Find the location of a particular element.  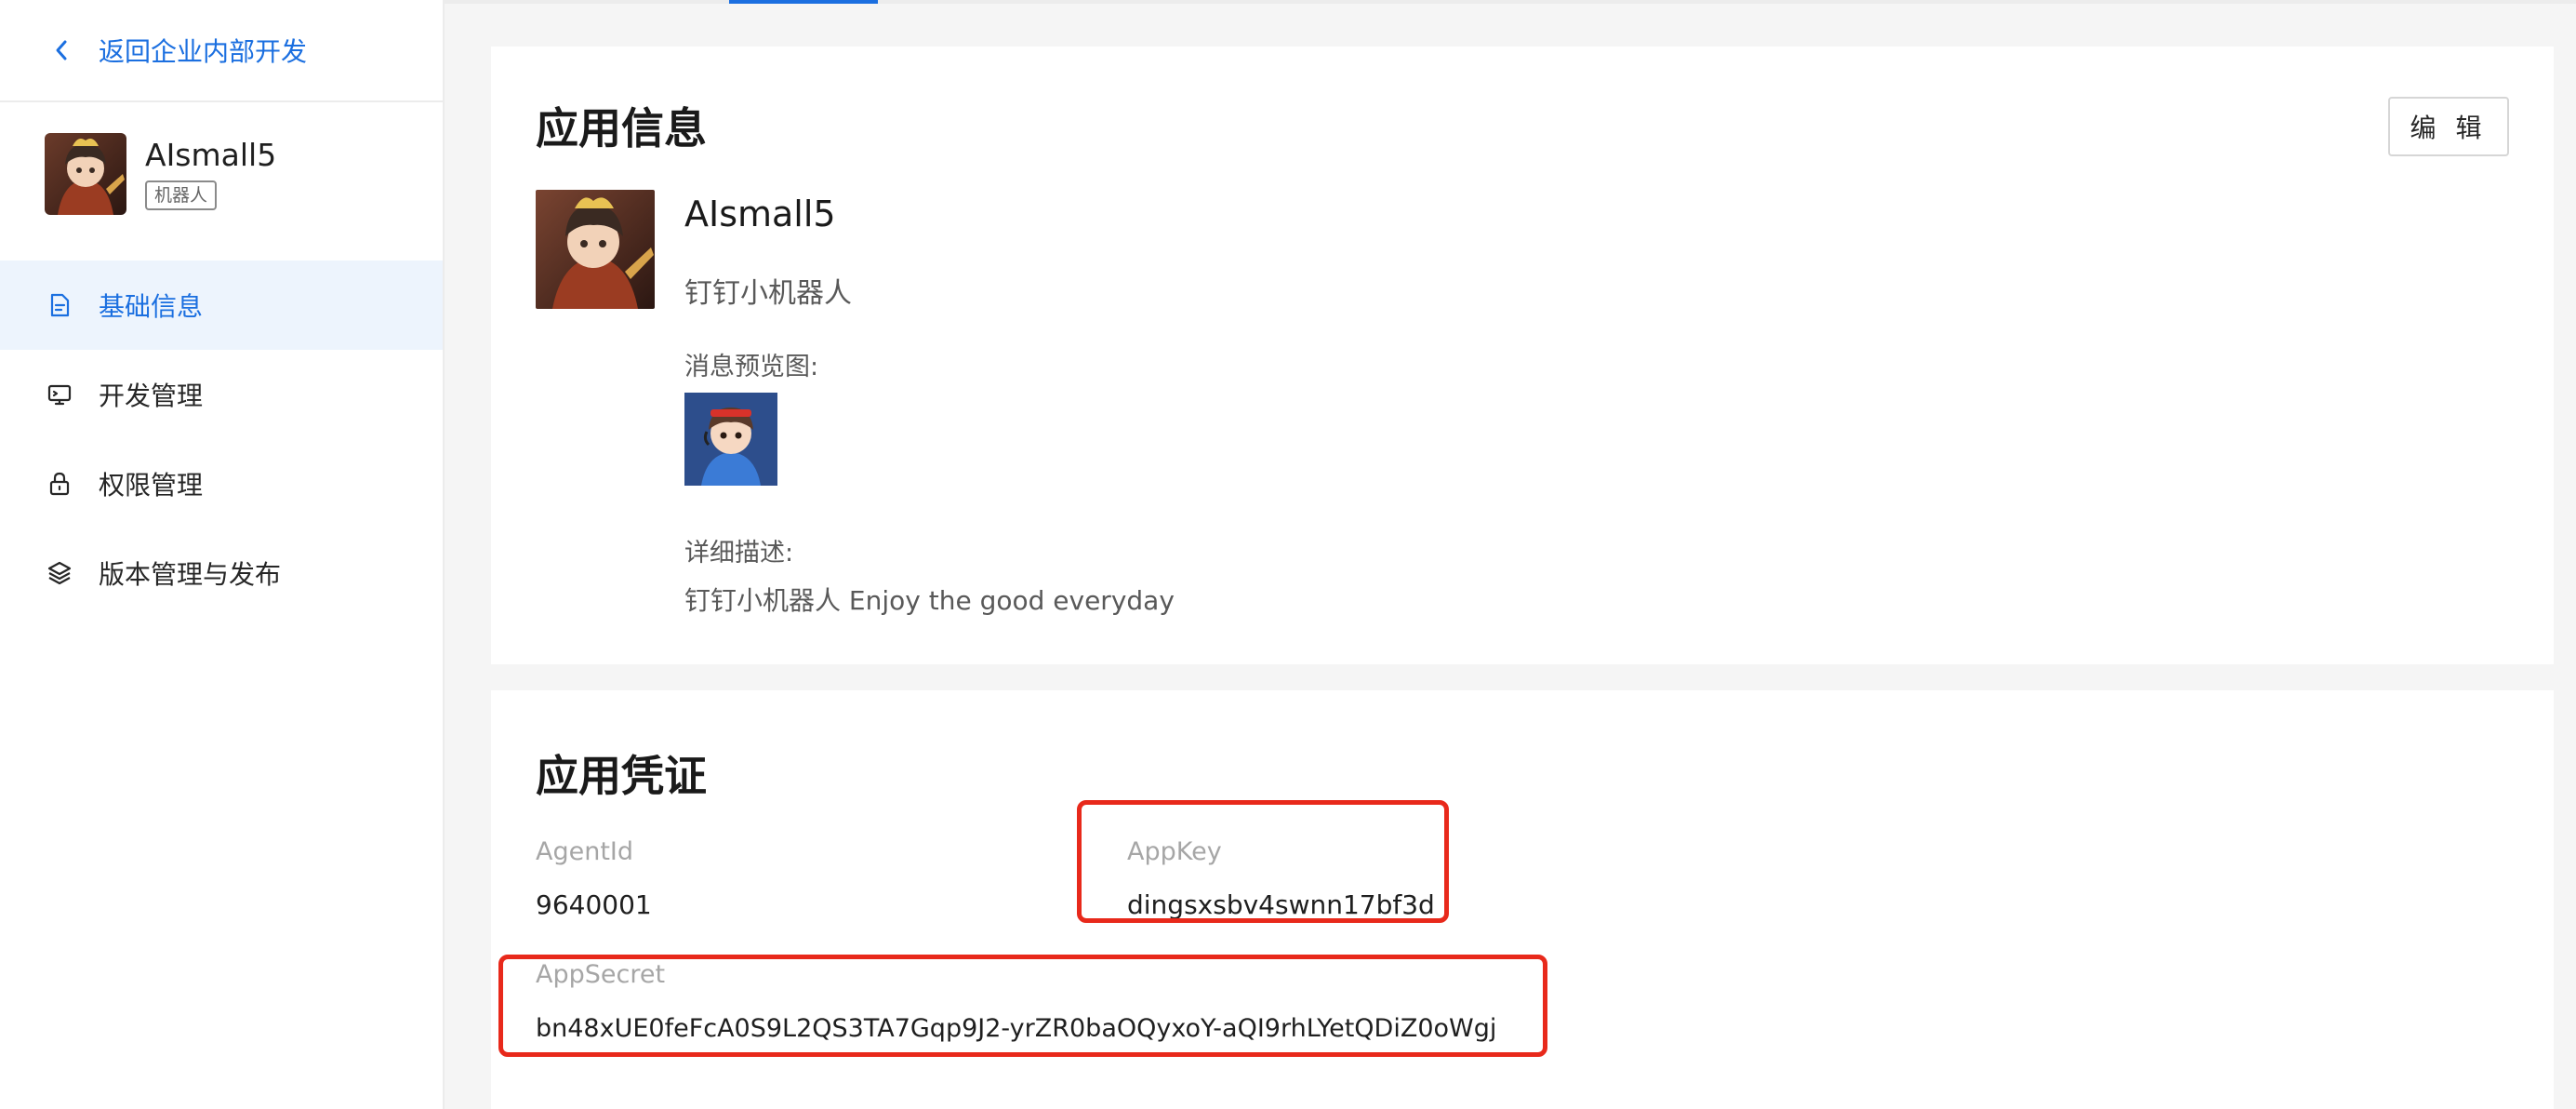

section-title: 应用信息 is located at coordinates (621, 128).